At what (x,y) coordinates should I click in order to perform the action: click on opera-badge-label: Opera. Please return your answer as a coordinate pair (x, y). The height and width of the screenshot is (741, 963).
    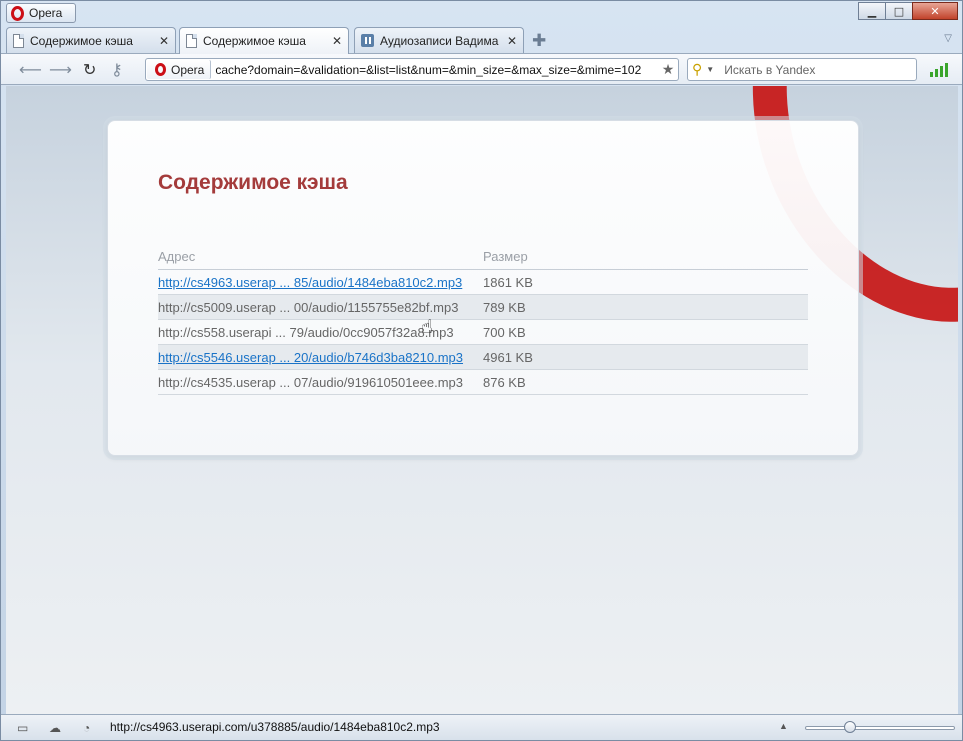
    Looking at the image, I should click on (188, 69).